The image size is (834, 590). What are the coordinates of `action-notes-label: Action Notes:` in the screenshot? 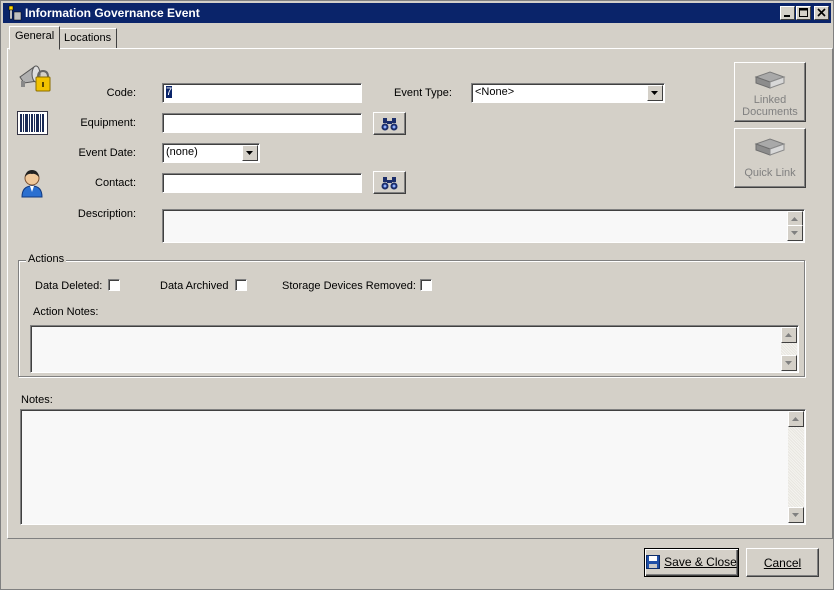 It's located at (66, 312).